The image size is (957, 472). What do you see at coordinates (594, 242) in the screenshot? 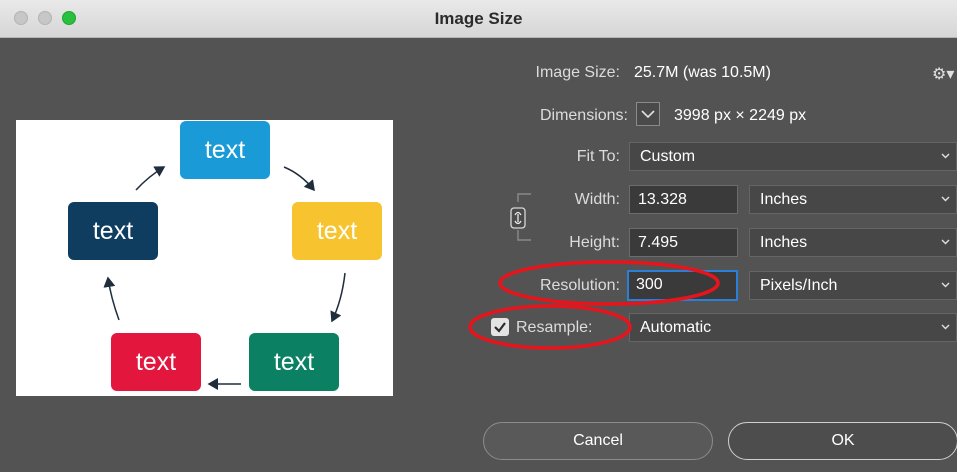
I see `height-label: Height:` at bounding box center [594, 242].